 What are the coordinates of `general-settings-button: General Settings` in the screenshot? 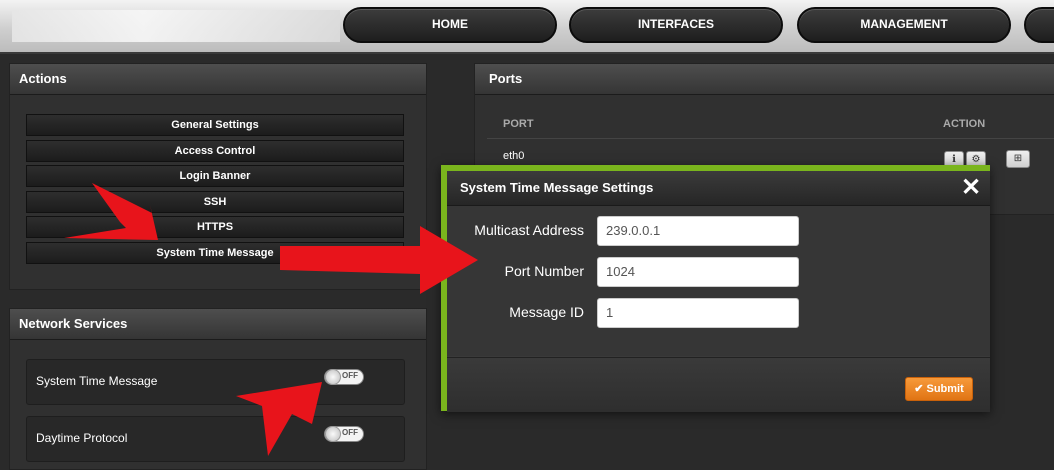 It's located at (215, 125).